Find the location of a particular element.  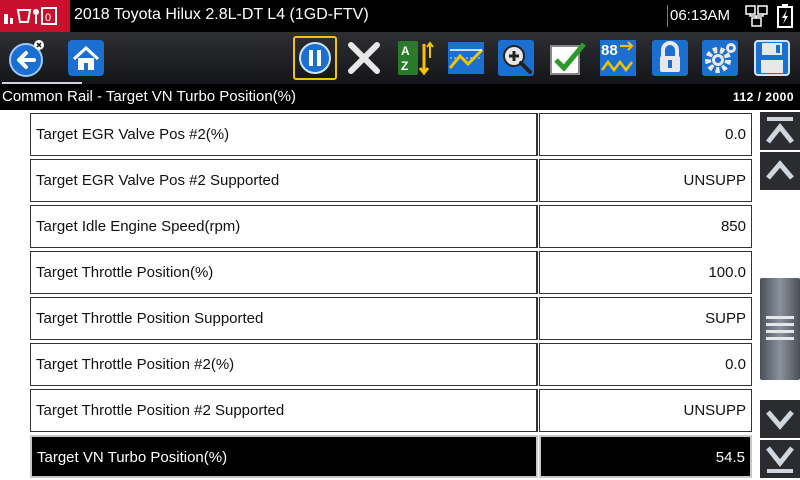

gear-icon is located at coordinates (720, 58).